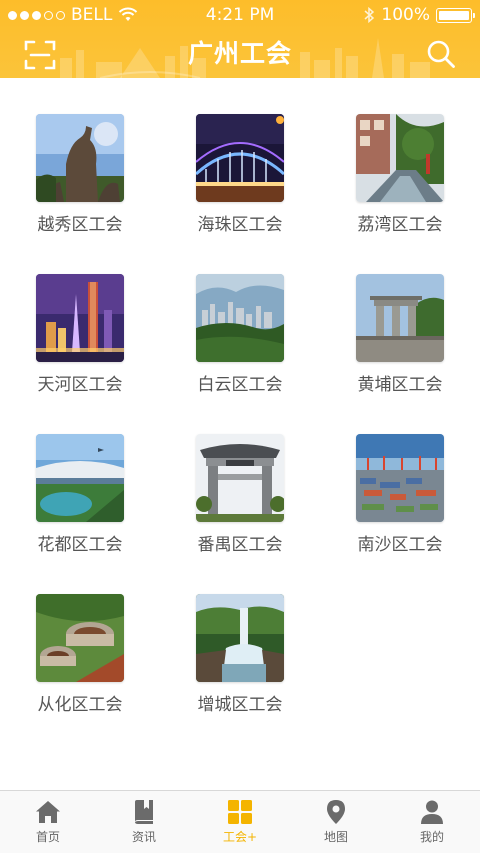  Describe the element at coordinates (240, 545) in the screenshot. I see `district-label: 番禺区工会` at that location.